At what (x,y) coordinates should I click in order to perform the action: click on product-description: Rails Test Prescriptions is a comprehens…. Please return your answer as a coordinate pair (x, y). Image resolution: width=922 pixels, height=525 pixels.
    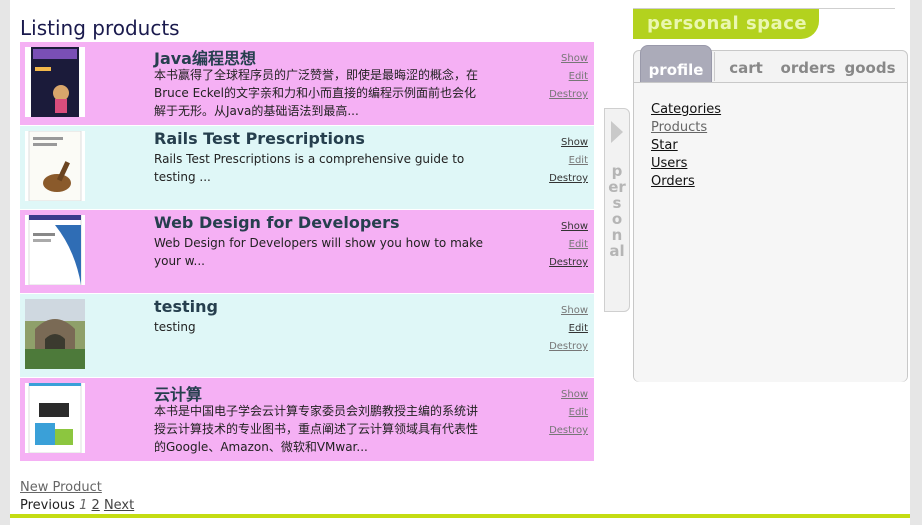
    Looking at the image, I should click on (309, 168).